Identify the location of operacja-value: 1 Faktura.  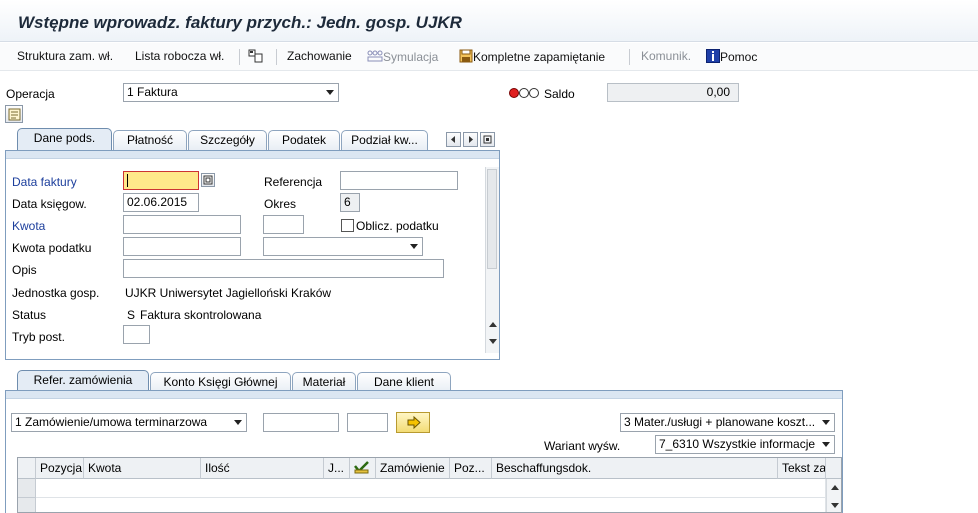
(152, 92).